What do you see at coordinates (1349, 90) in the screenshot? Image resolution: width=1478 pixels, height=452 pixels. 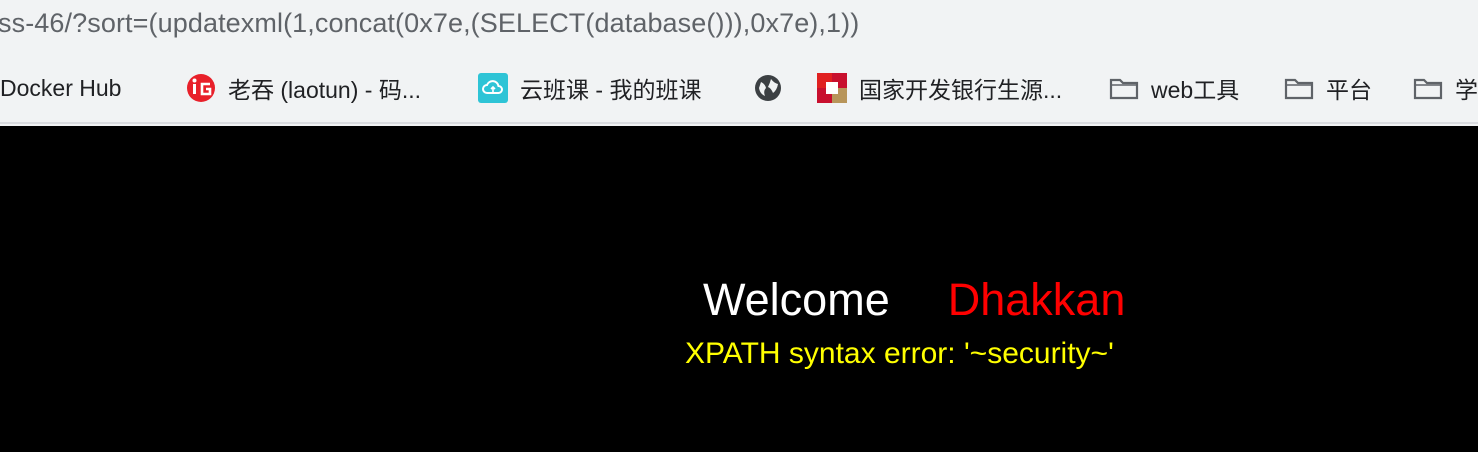 I see `bookmark-label: 平台` at bounding box center [1349, 90].